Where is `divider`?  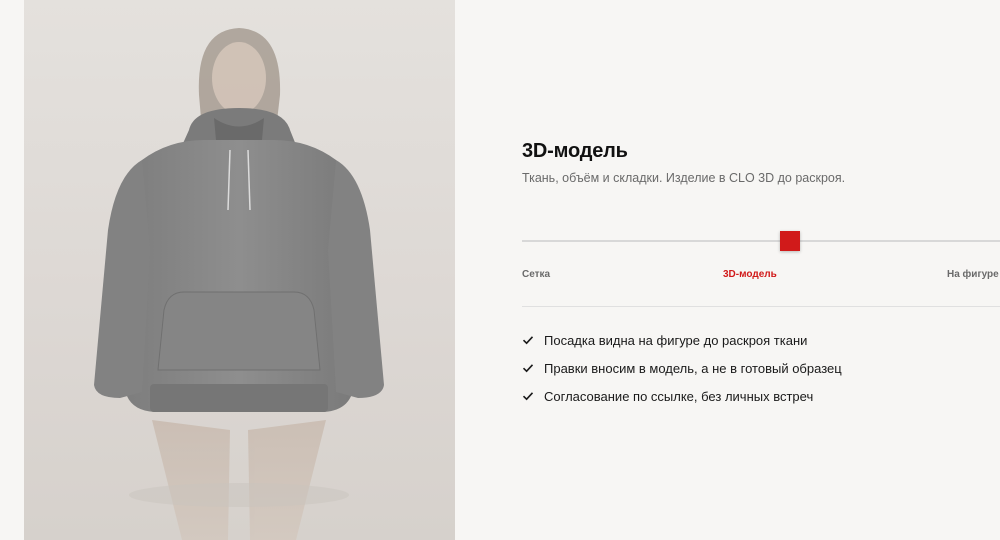 divider is located at coordinates (761, 306).